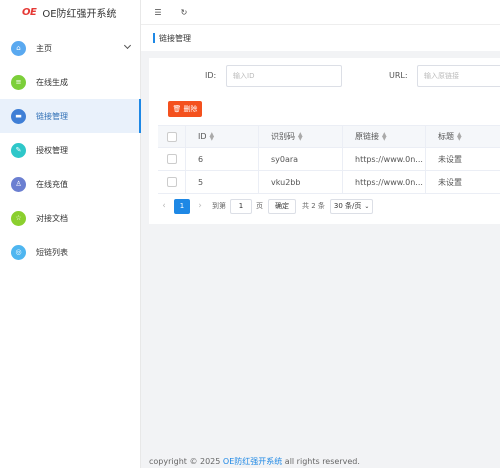 This screenshot has height=468, width=500. Describe the element at coordinates (211, 75) in the screenshot. I see `id-label: ID:` at that location.